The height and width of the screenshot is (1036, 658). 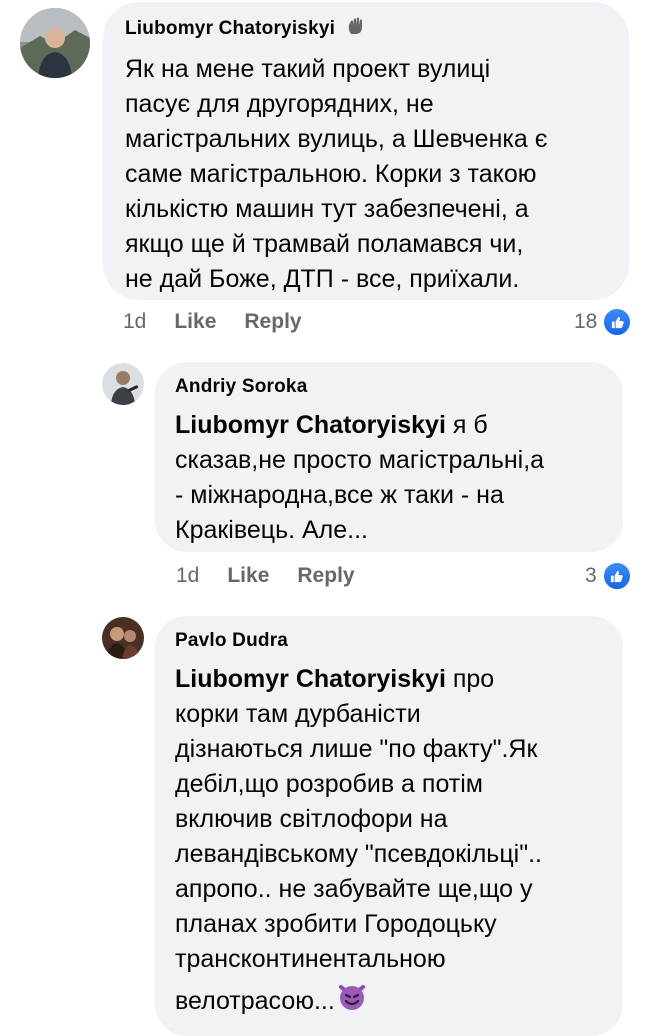 I want to click on comment-author-row: Liubomyr Chatoryiskyi, so click(x=367, y=30).